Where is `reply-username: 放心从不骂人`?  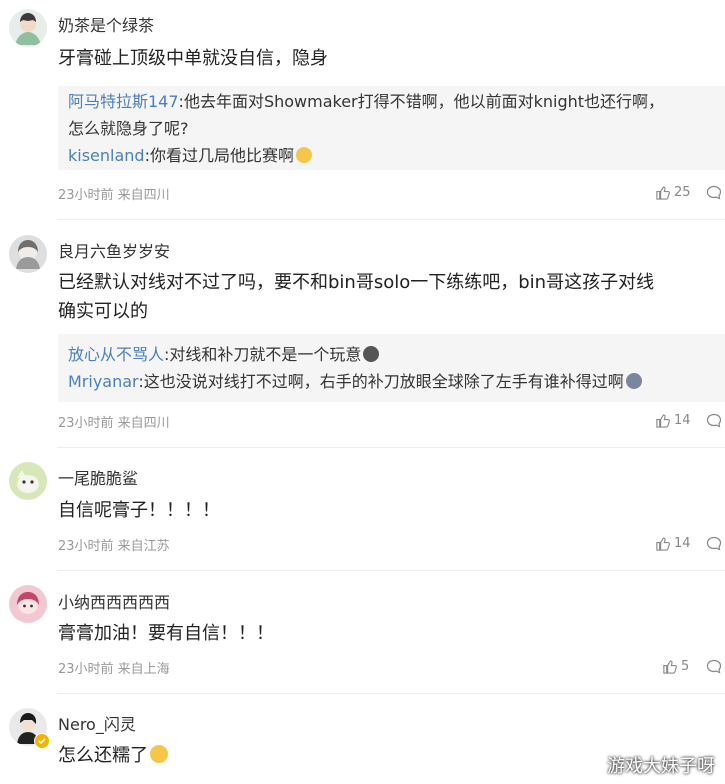
reply-username: 放心从不骂人 is located at coordinates (116, 354).